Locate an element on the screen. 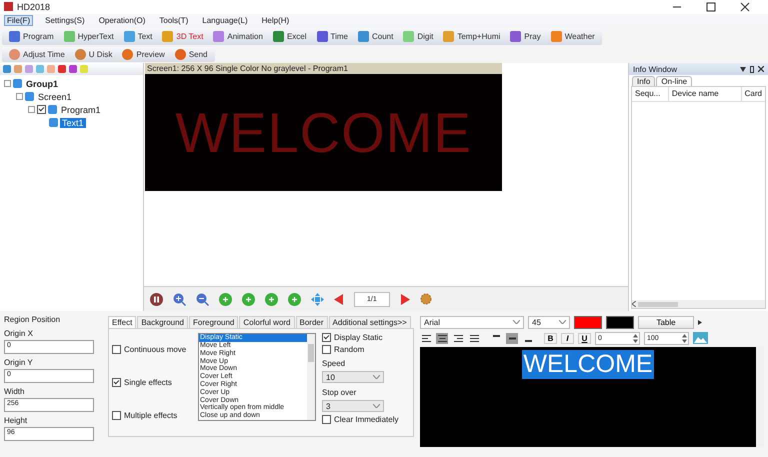 This screenshot has height=457, width=768. move-icon is located at coordinates (317, 299).